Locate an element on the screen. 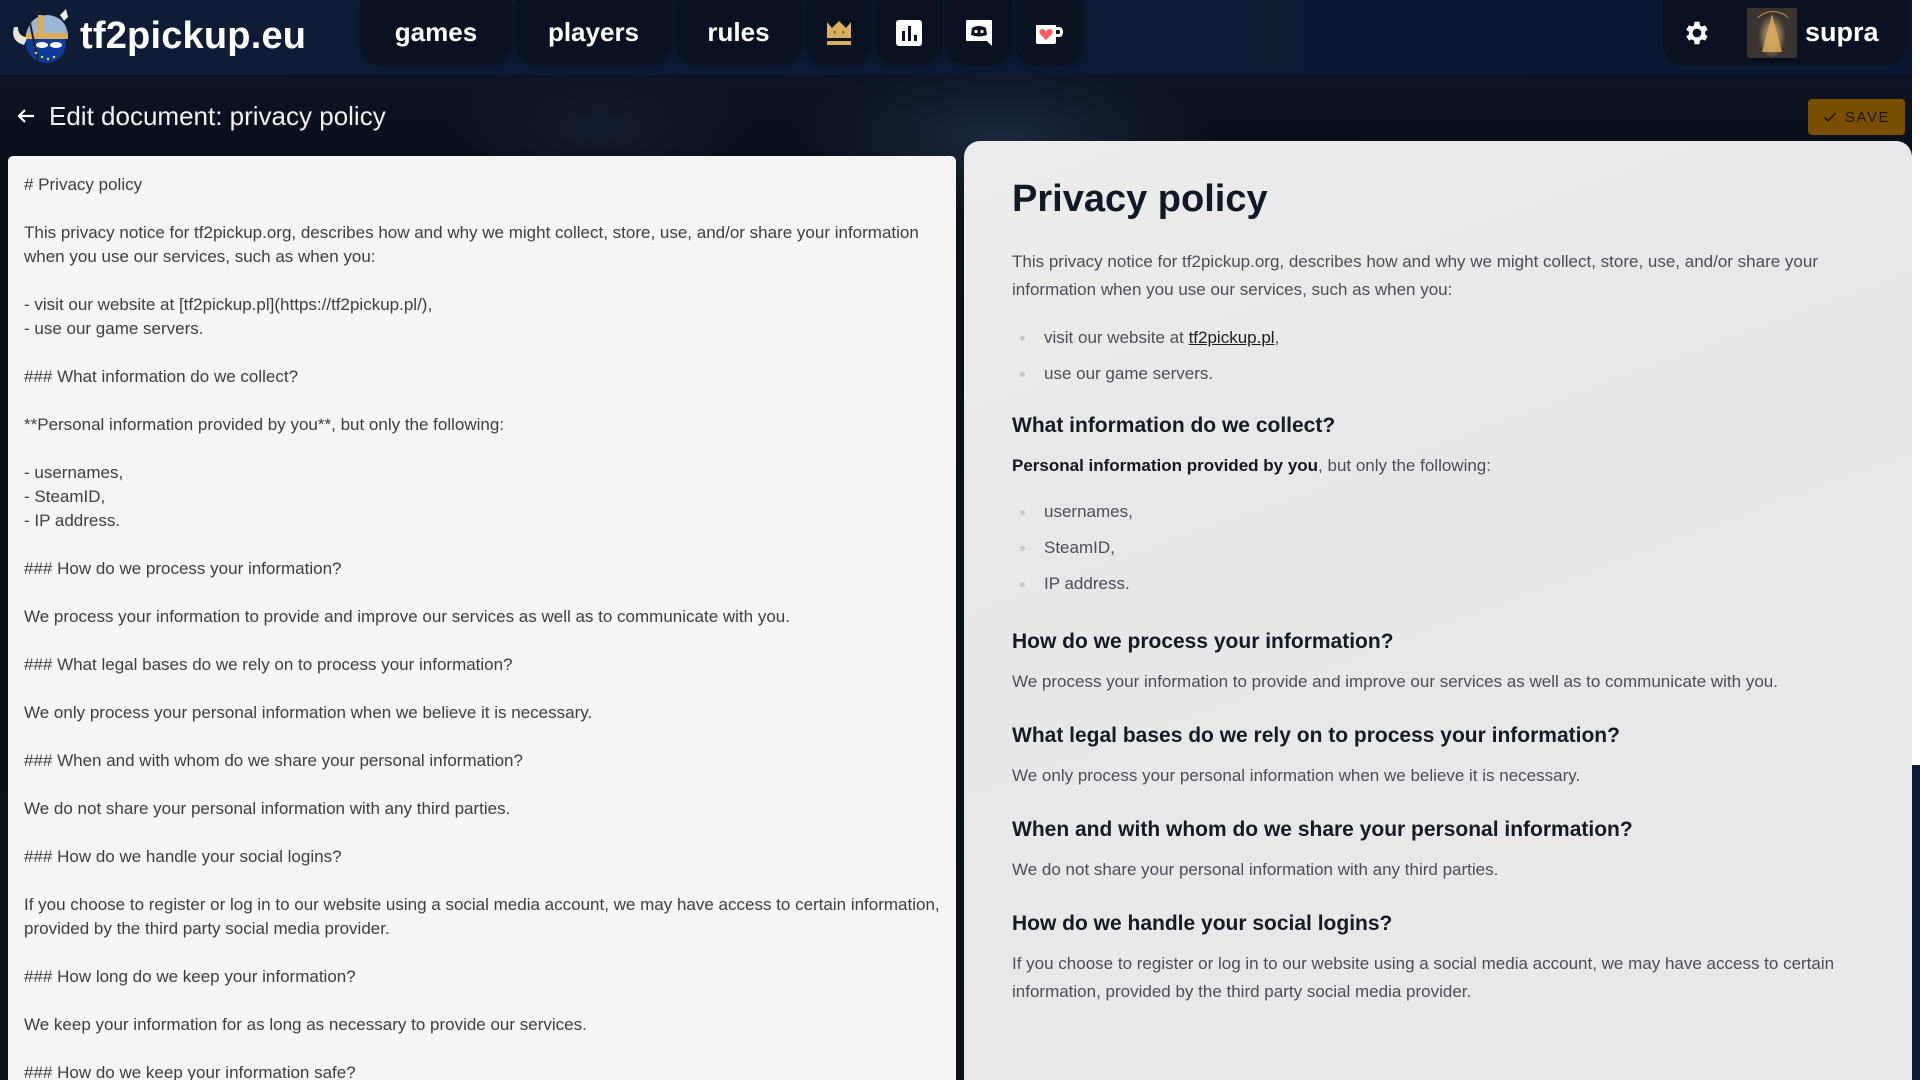  list-item: SteamID, is located at coordinates (1438, 548).